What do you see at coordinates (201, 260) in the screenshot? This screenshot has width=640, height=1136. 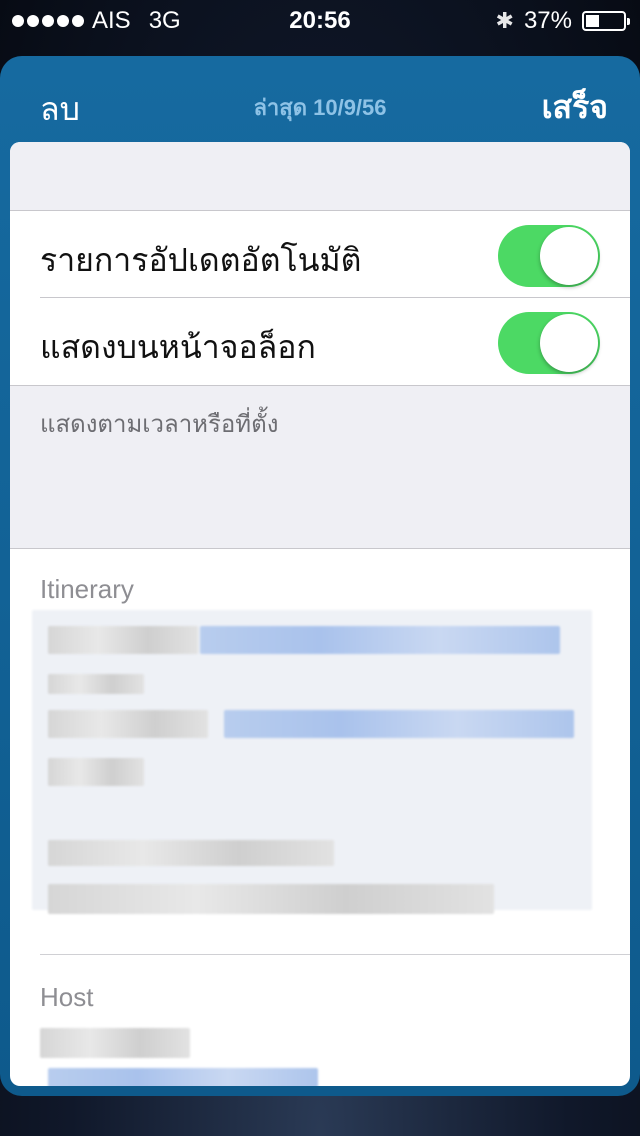 I see `auto-update-label: รายการอัปเดตอัตโนมัติ` at bounding box center [201, 260].